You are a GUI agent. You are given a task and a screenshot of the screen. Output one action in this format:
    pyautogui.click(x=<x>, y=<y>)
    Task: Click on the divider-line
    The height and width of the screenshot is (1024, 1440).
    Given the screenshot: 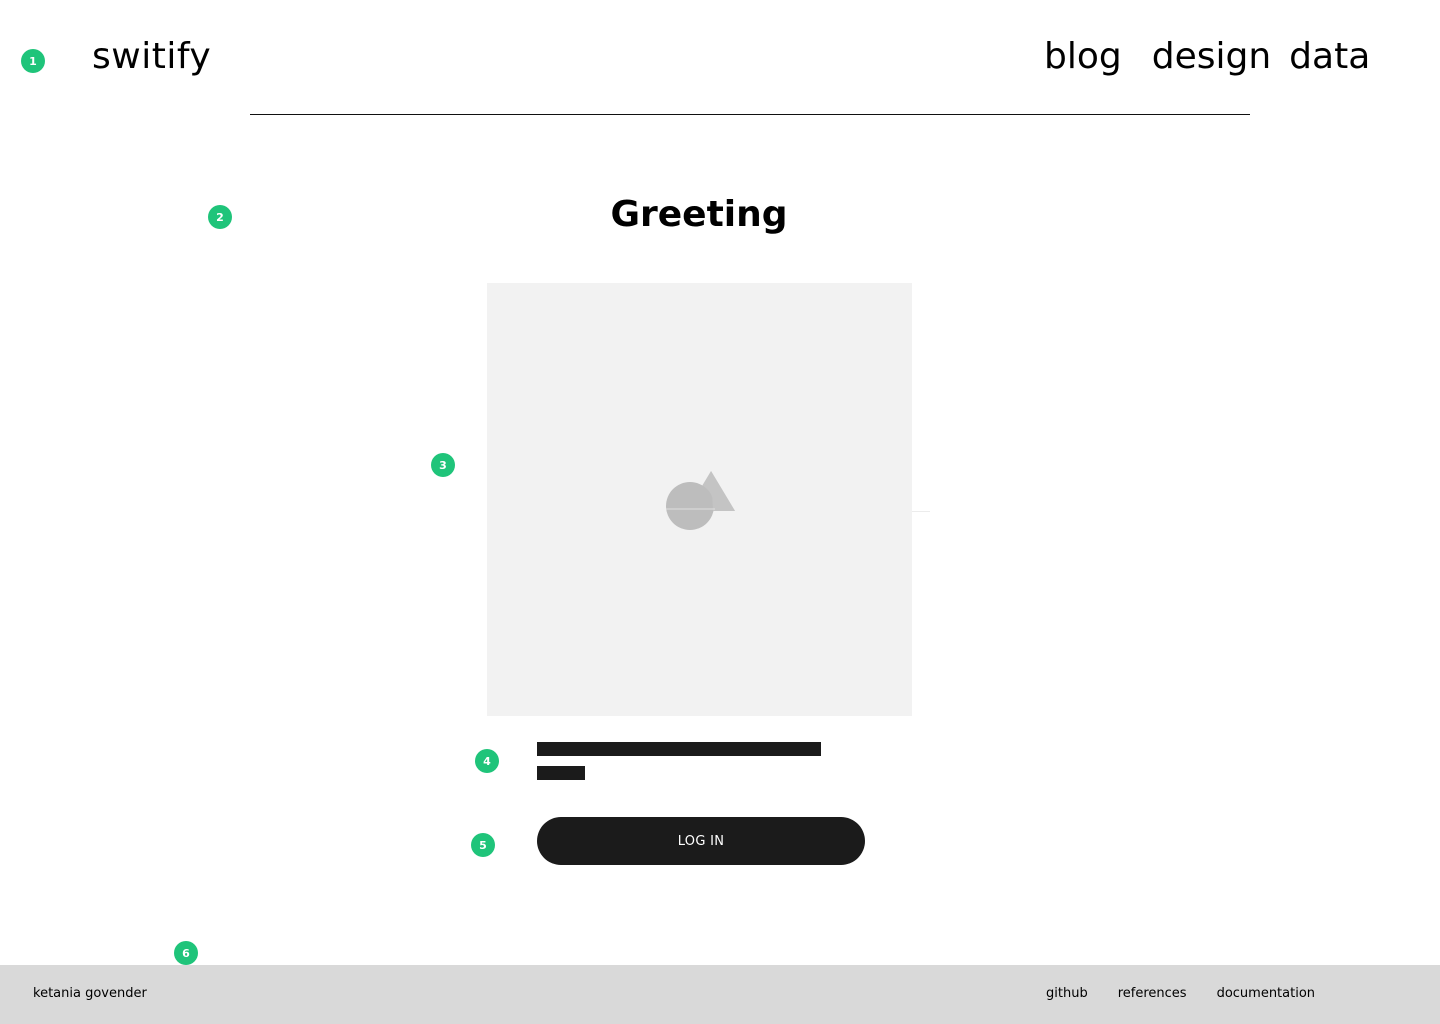 What is the action you would take?
    pyautogui.click(x=921, y=511)
    